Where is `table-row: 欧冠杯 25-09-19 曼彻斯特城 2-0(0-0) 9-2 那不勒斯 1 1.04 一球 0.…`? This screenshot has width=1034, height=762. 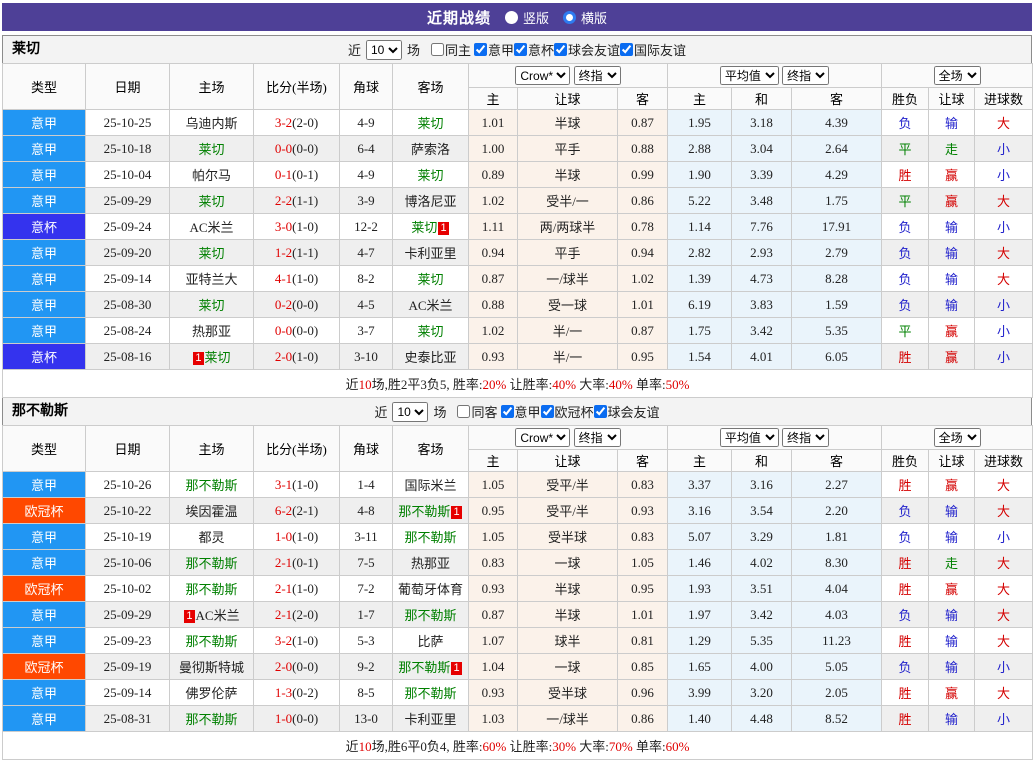 table-row: 欧冠杯 25-09-19 曼彻斯特城 2-0(0-0) 9-2 那不勒斯 1 1.04 一球 0.… is located at coordinates (518, 666).